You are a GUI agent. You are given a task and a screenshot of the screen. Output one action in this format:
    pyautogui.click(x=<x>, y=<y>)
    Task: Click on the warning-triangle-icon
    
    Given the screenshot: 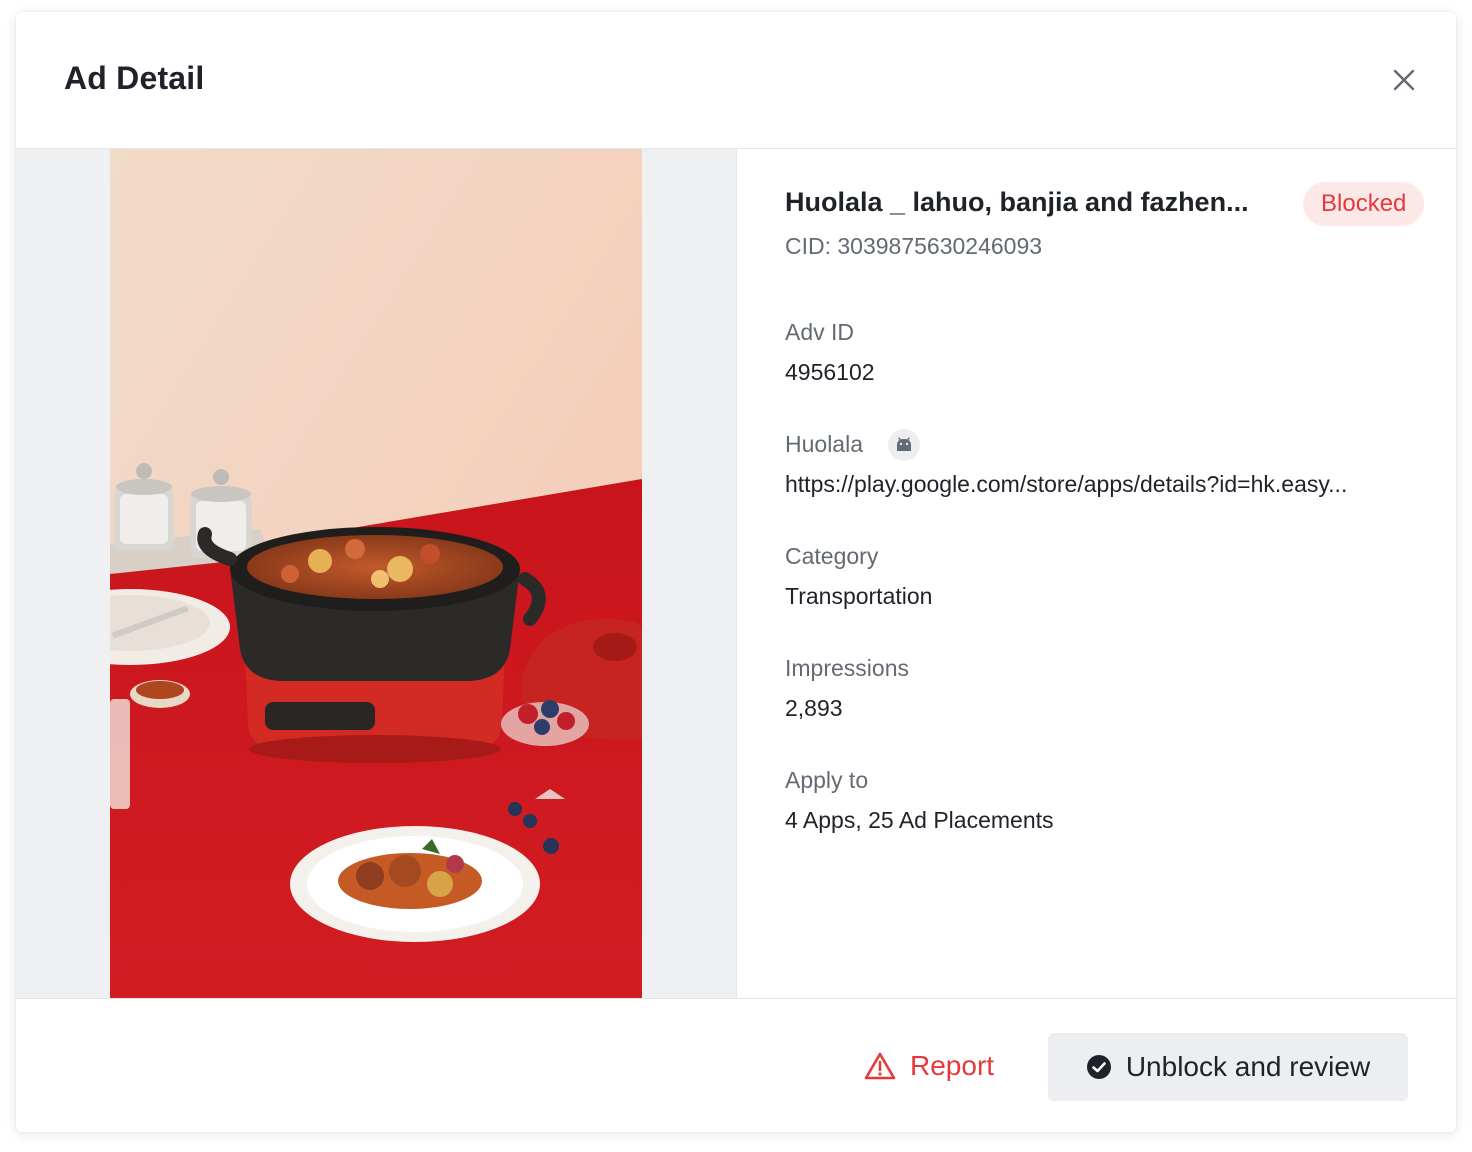 What is the action you would take?
    pyautogui.click(x=880, y=1066)
    